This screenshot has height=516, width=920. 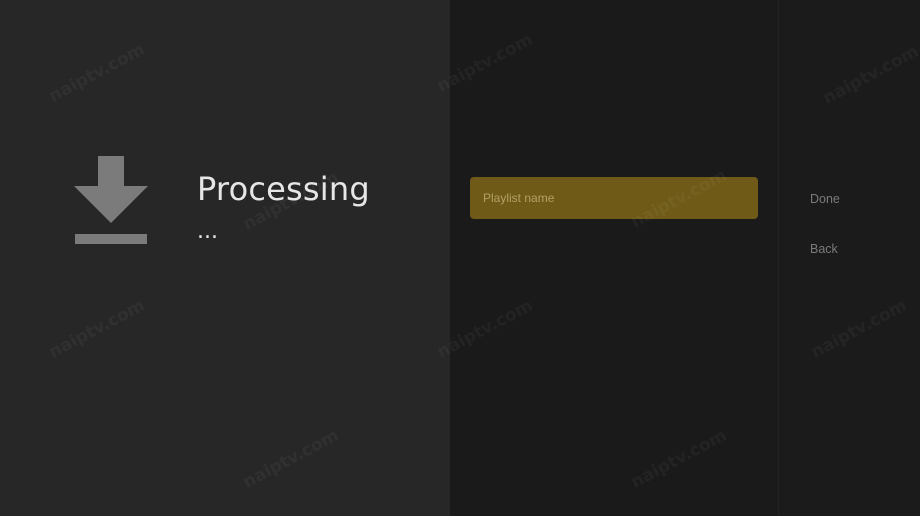 I want to click on download-icon, so click(x=111, y=200).